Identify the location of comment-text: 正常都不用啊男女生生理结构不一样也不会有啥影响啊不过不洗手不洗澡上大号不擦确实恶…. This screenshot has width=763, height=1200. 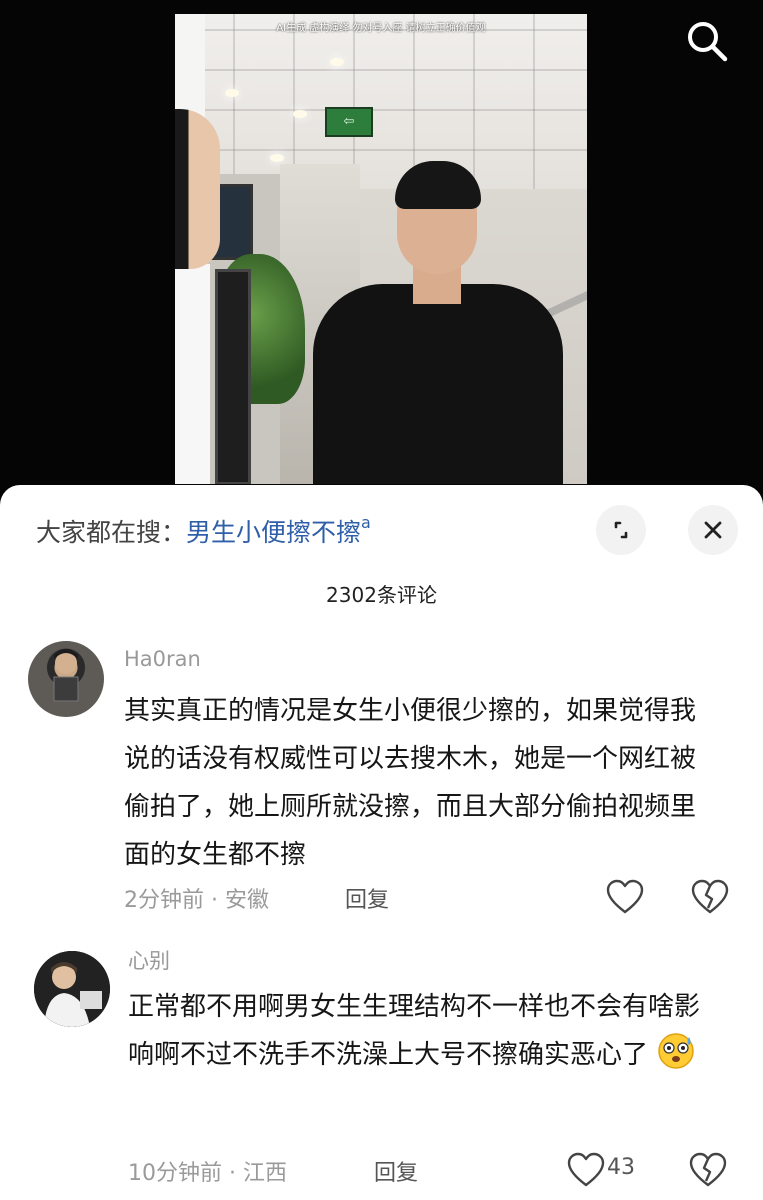
(420, 1031).